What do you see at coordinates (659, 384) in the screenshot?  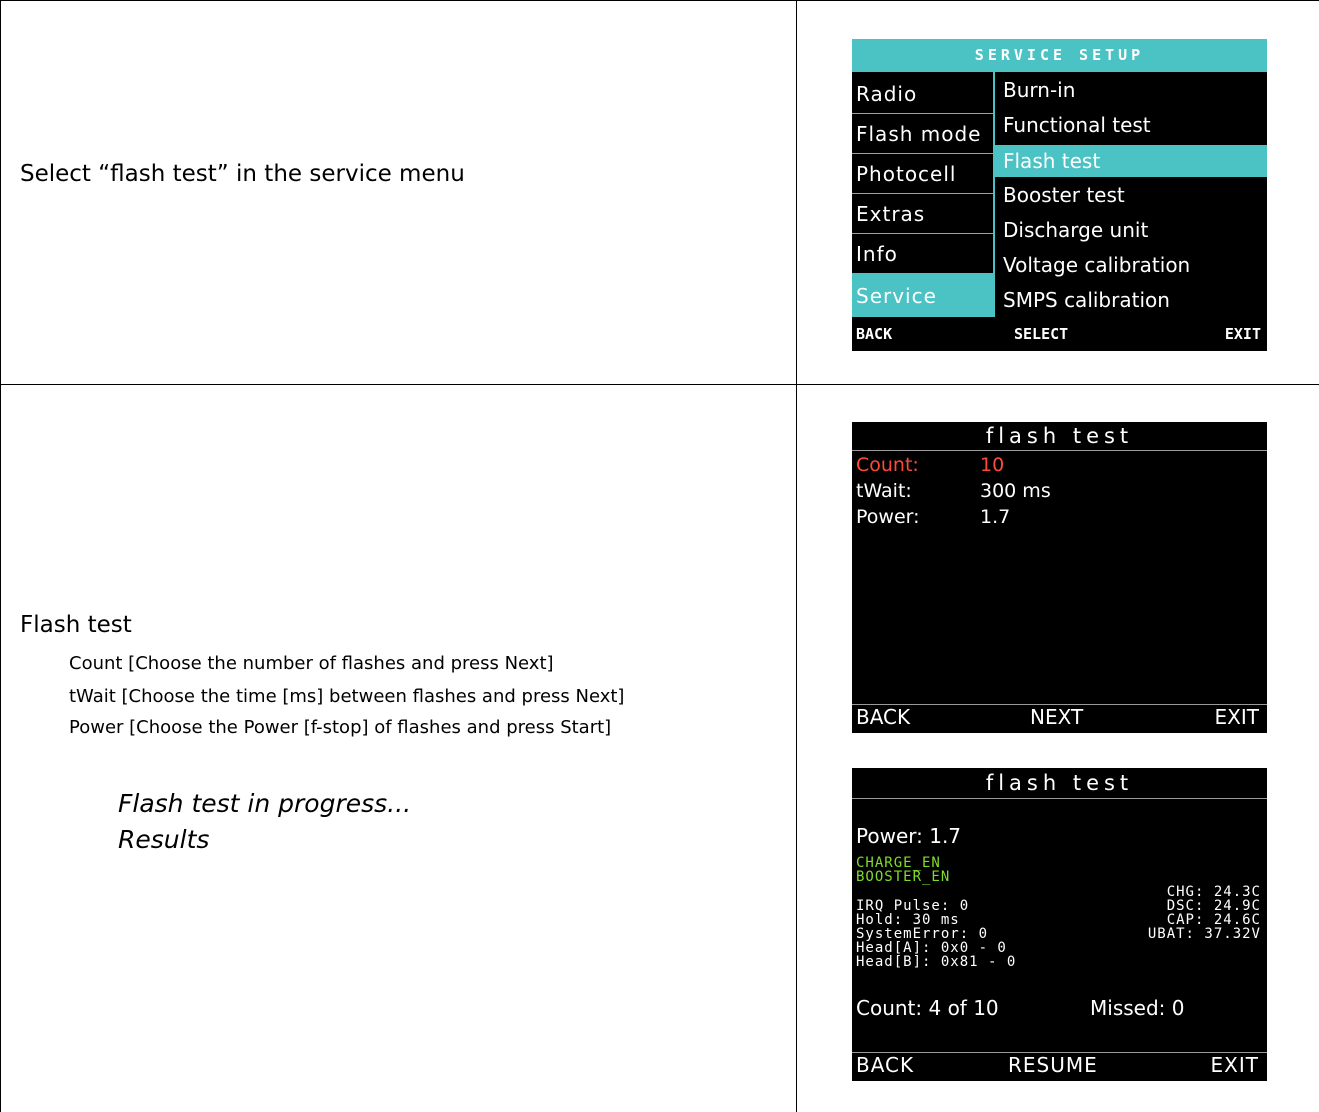 I see `table-row-divider` at bounding box center [659, 384].